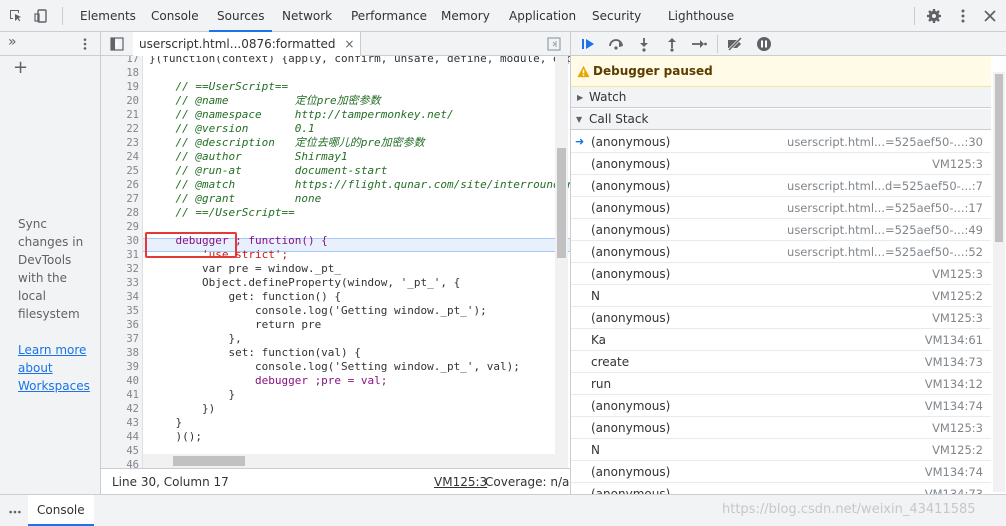  What do you see at coordinates (885, 252) in the screenshot?
I see `call-frame-location: userscript.html...=525aef50-...:52` at bounding box center [885, 252].